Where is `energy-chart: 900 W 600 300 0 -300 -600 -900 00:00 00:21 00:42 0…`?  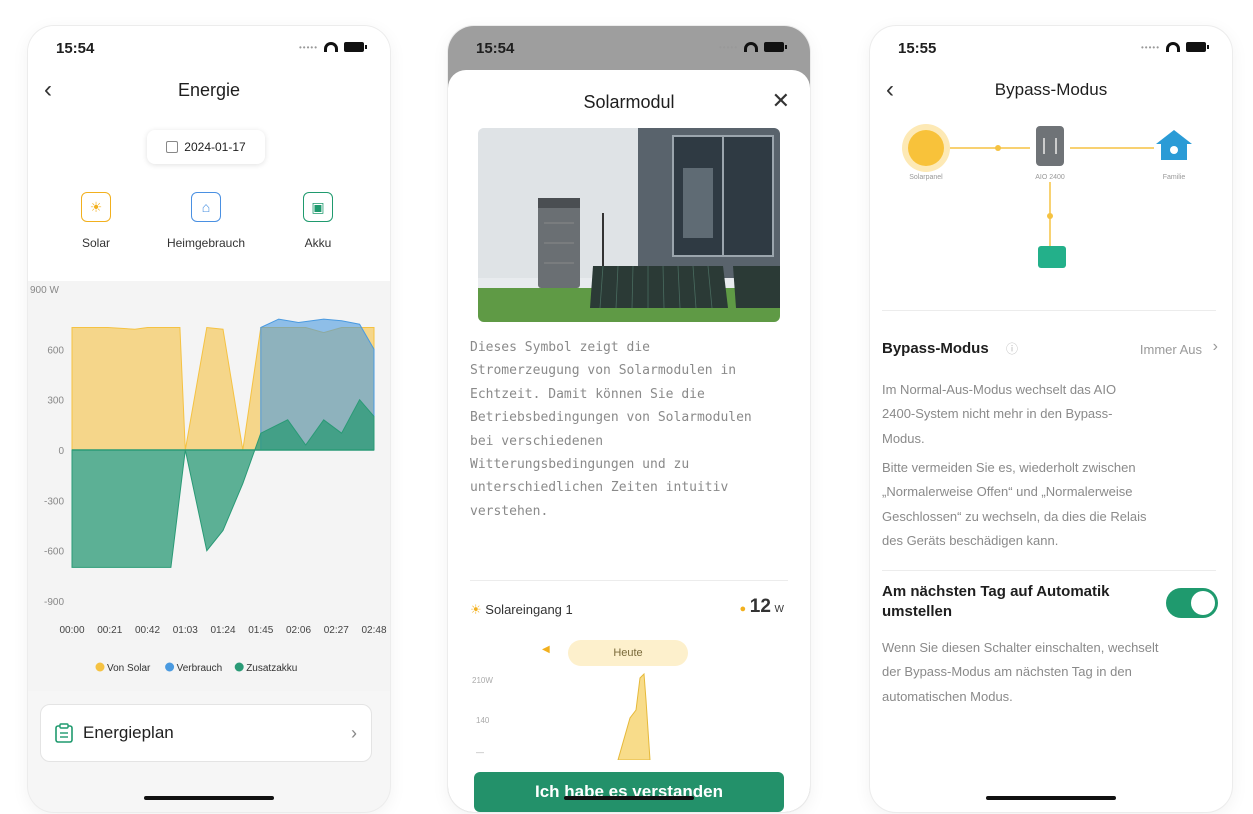
energy-chart: 900 W 600 300 0 -300 -600 -900 00:00 00:21 00:42 0… is located at coordinates (209, 486).